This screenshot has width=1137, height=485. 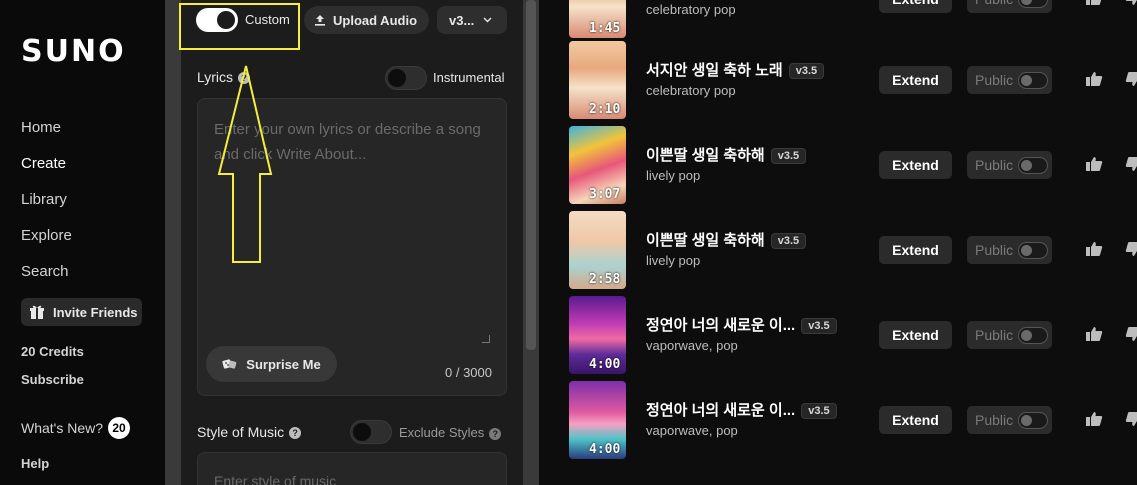 I want to click on song-duration: 2:58, so click(x=605, y=279).